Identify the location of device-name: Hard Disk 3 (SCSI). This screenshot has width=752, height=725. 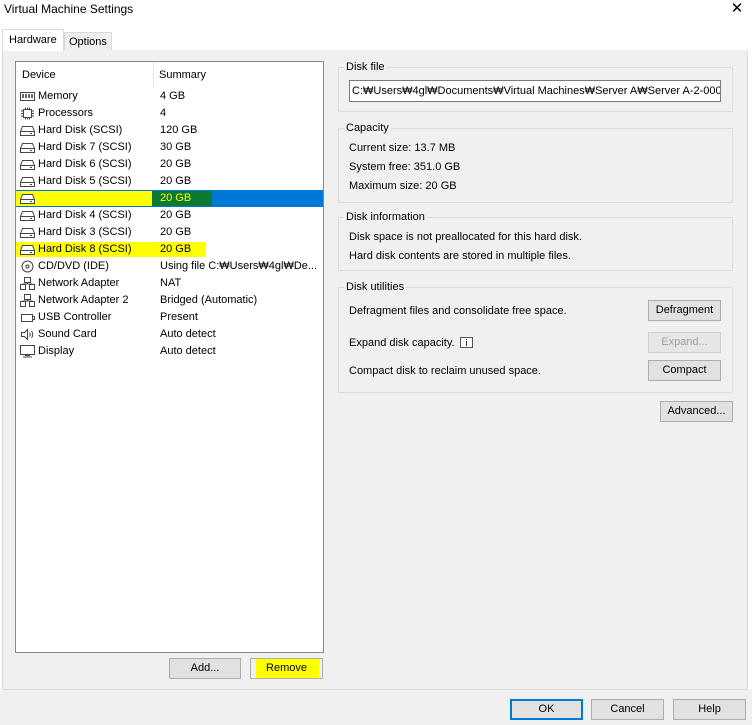
(85, 232).